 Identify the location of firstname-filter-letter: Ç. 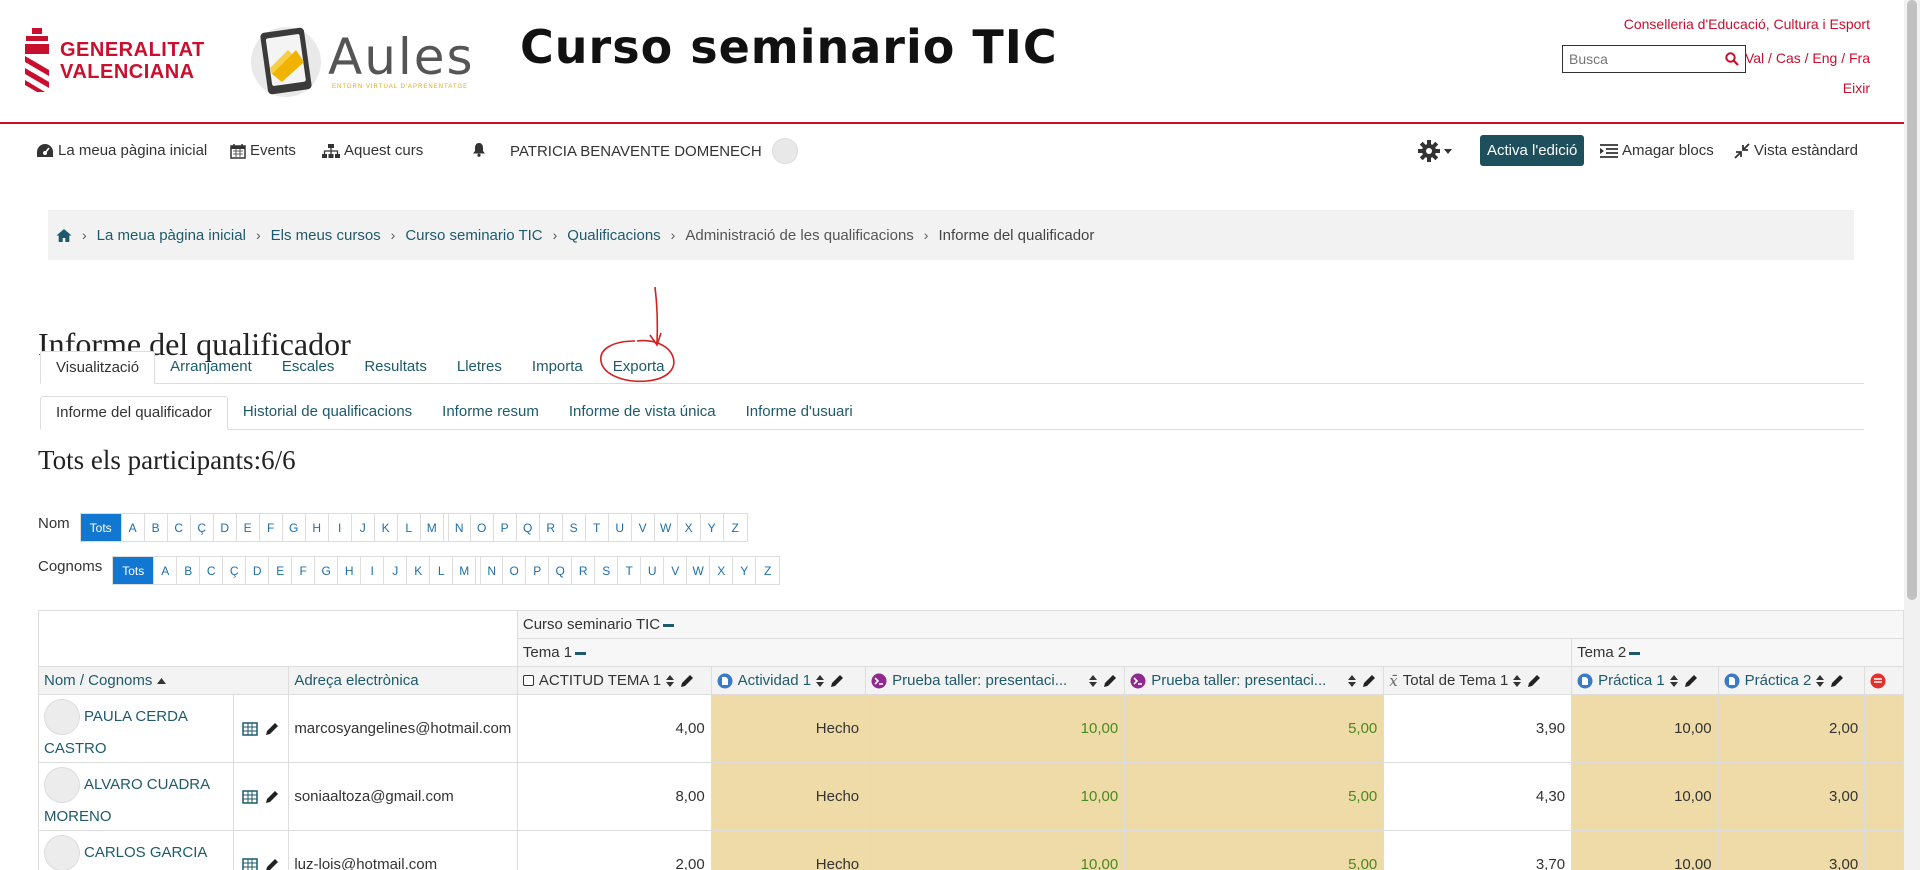
(202, 527).